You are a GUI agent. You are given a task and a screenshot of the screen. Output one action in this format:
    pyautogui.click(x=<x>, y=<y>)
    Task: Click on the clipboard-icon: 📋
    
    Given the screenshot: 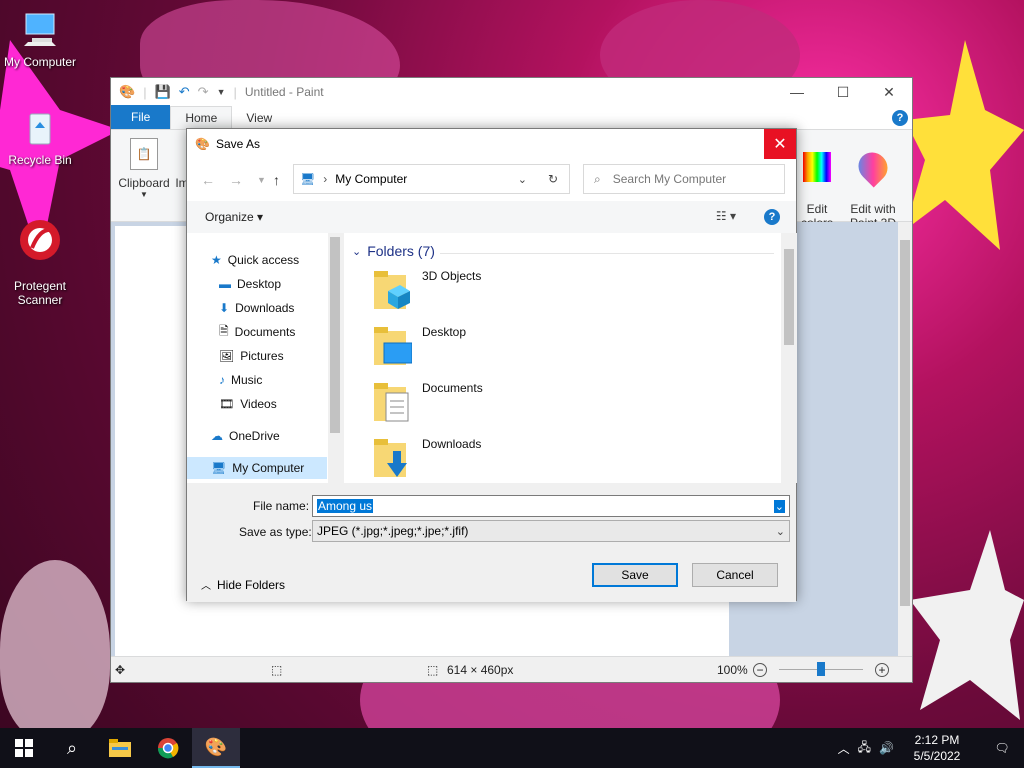 What is the action you would take?
    pyautogui.click(x=144, y=154)
    